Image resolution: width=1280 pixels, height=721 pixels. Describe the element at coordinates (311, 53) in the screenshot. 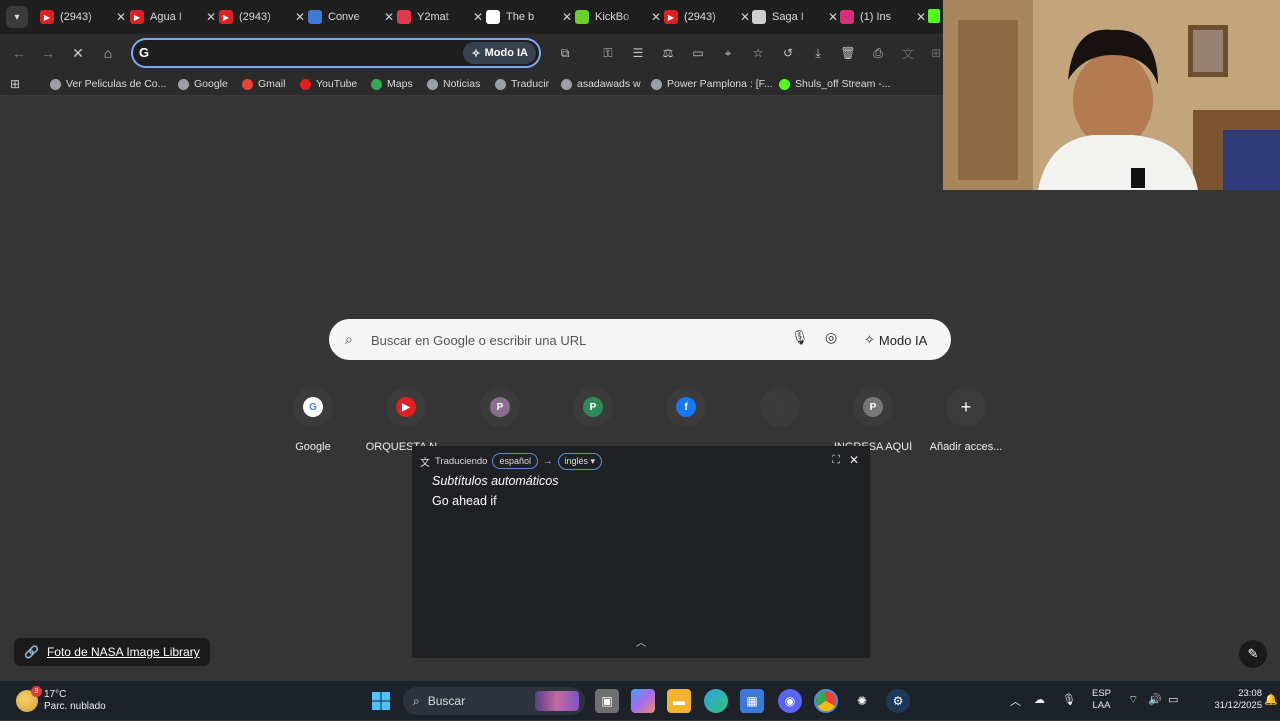

I see `address-input` at that location.